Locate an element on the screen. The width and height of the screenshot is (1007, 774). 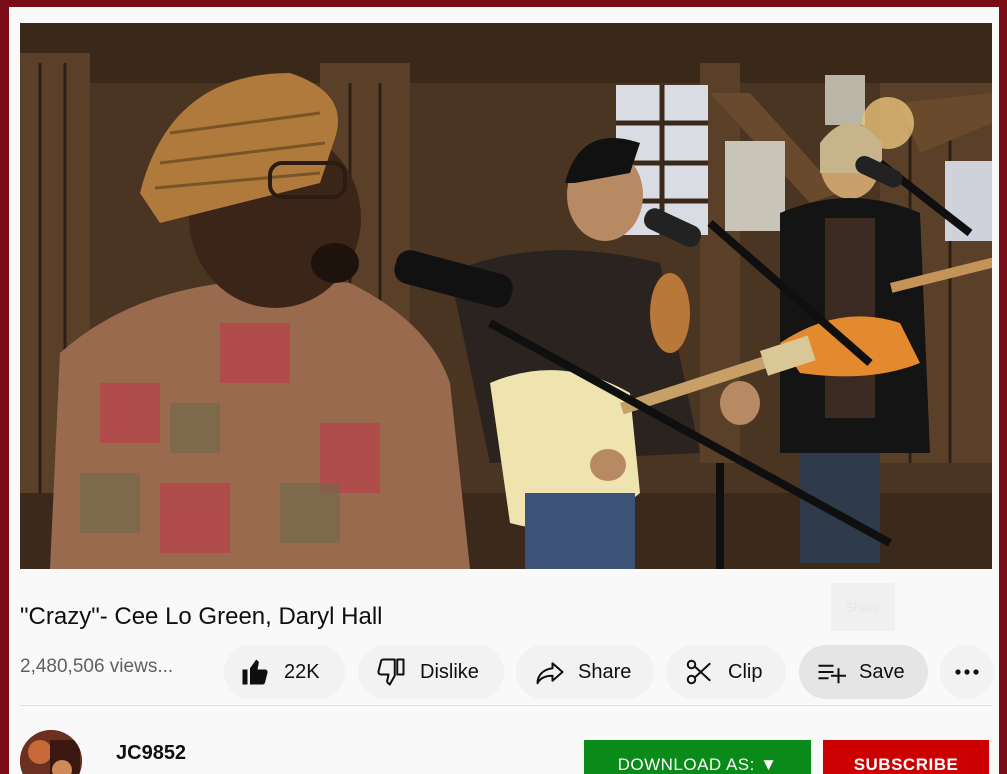
share-button: Share is located at coordinates (585, 672).